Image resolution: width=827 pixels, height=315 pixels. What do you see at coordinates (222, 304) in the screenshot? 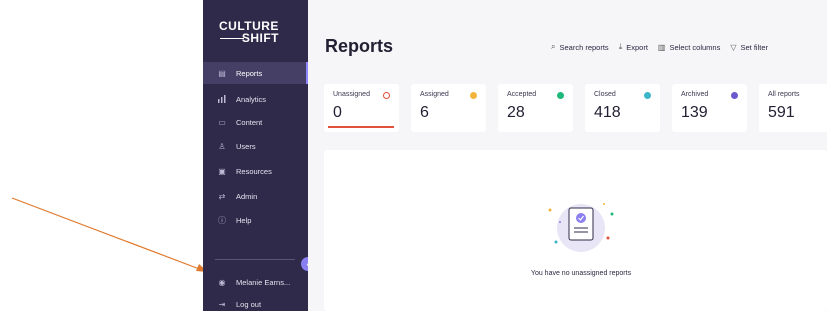
I see `logout-icon: ⇥` at bounding box center [222, 304].